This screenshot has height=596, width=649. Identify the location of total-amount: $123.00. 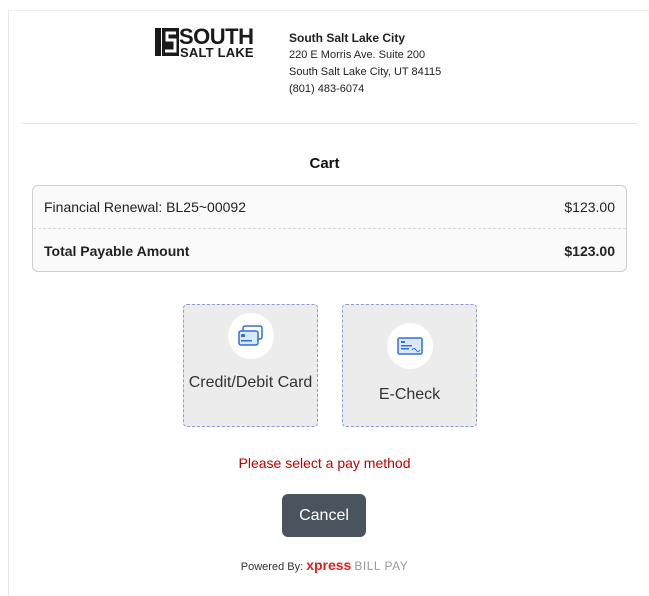
(589, 250).